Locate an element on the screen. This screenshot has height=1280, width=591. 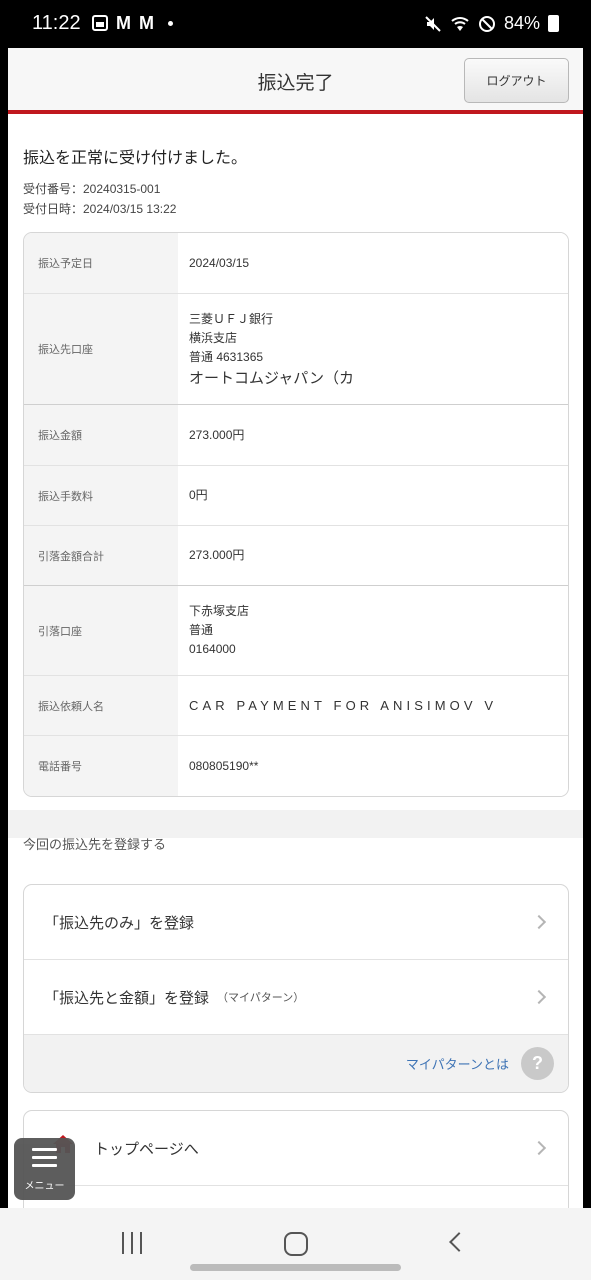
home-button-icon is located at coordinates (296, 1244).